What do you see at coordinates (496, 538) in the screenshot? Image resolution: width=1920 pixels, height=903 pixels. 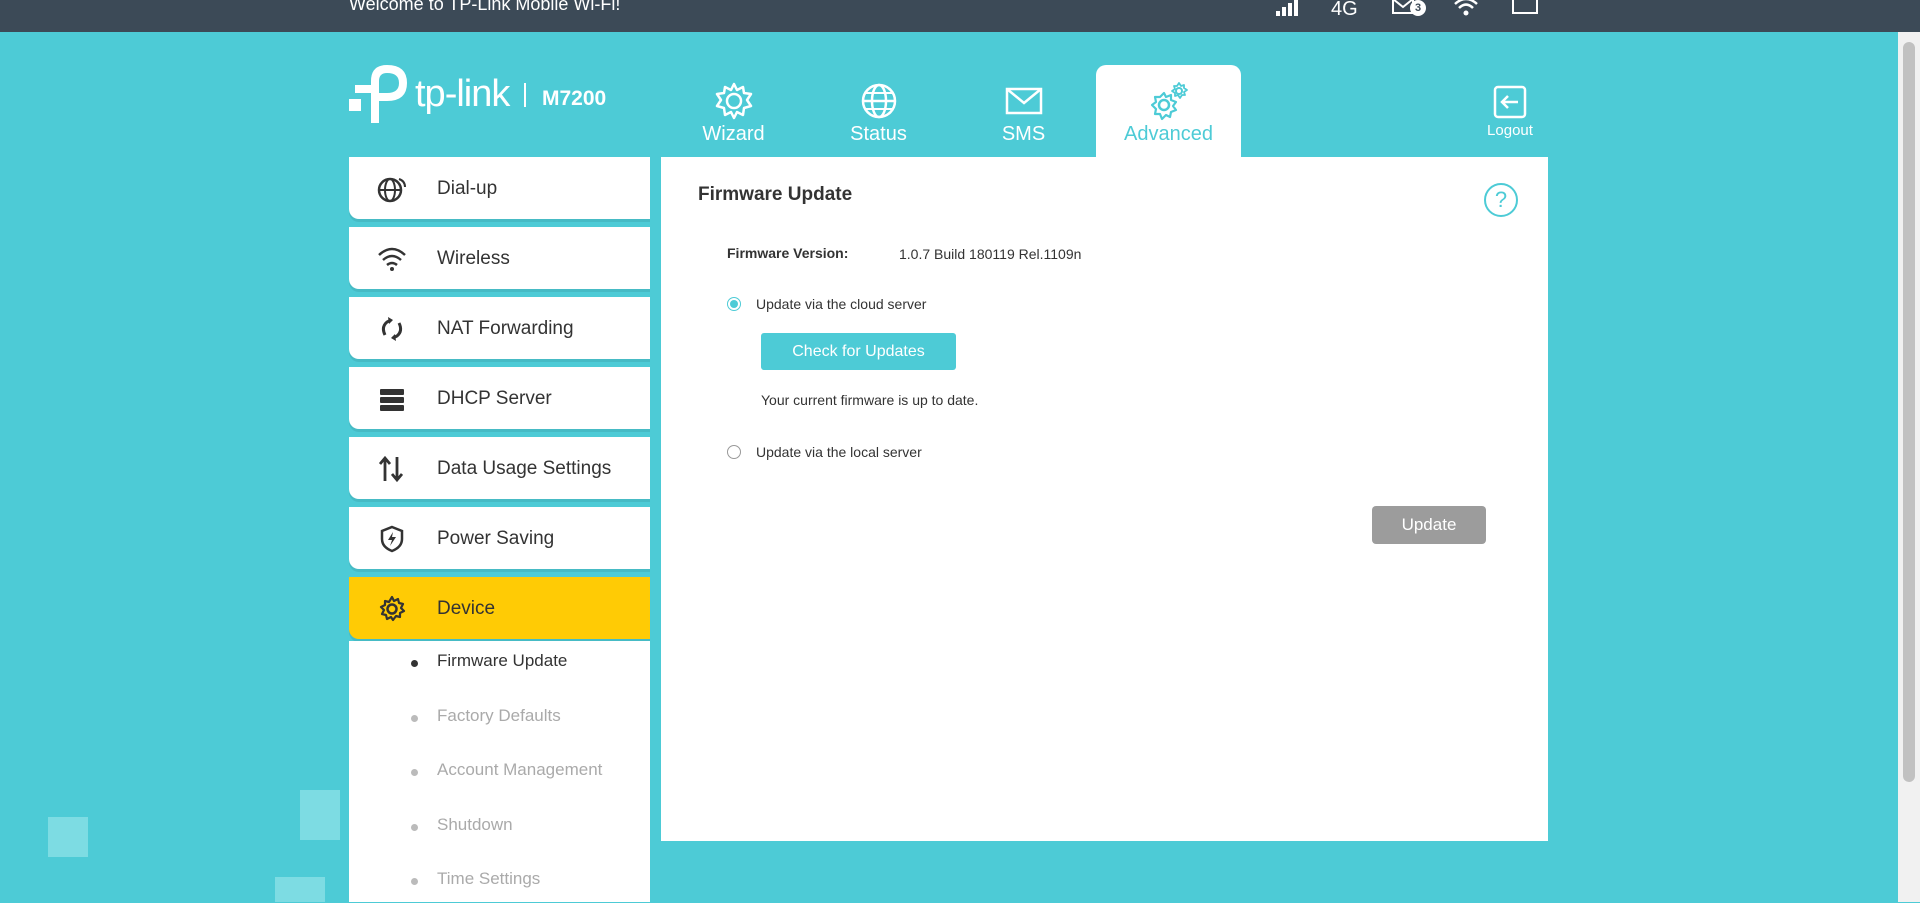 I see `sidebar-item-label: Power Saving` at bounding box center [496, 538].